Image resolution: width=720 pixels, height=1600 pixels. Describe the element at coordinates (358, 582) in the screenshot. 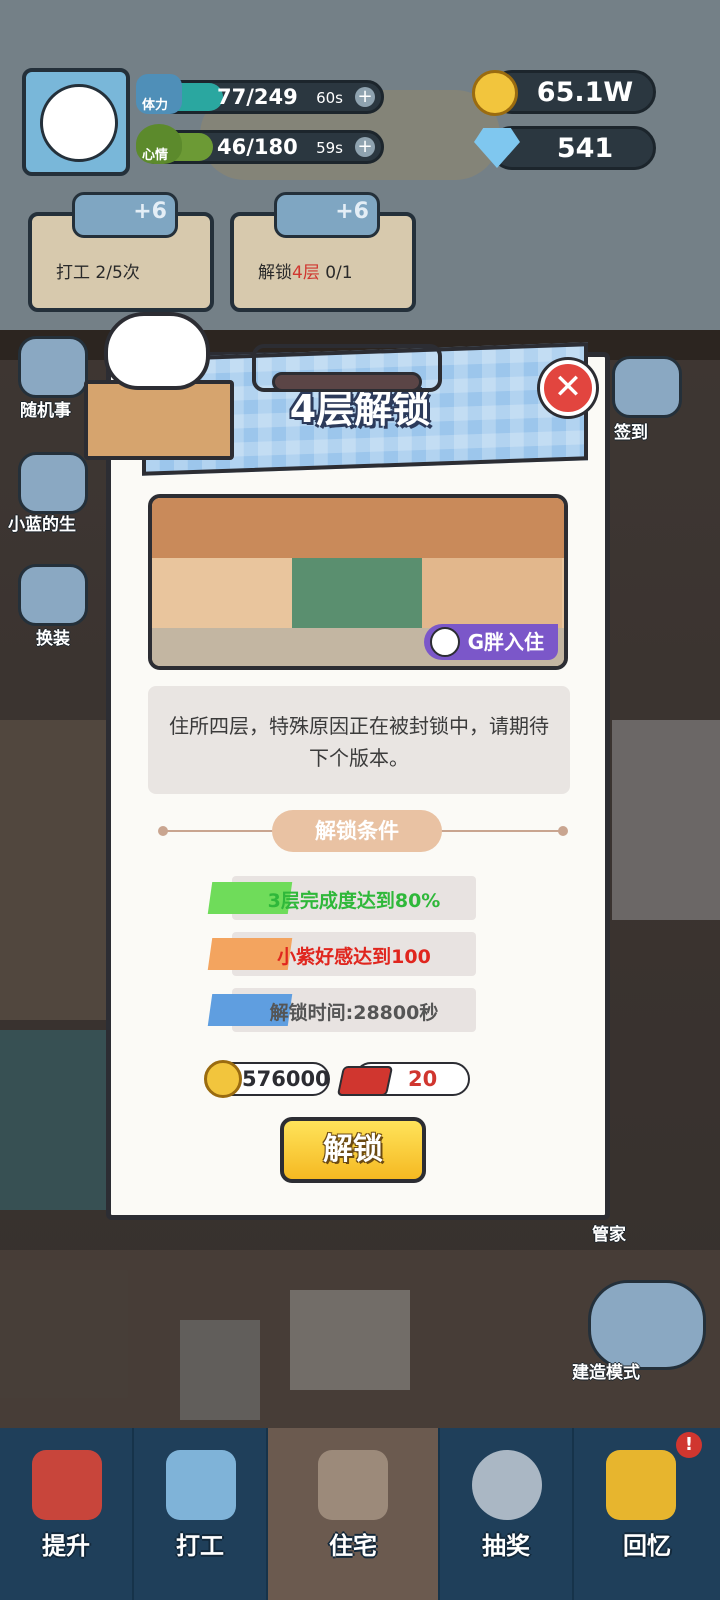

I see `floor-preview-image: G胖入住` at that location.